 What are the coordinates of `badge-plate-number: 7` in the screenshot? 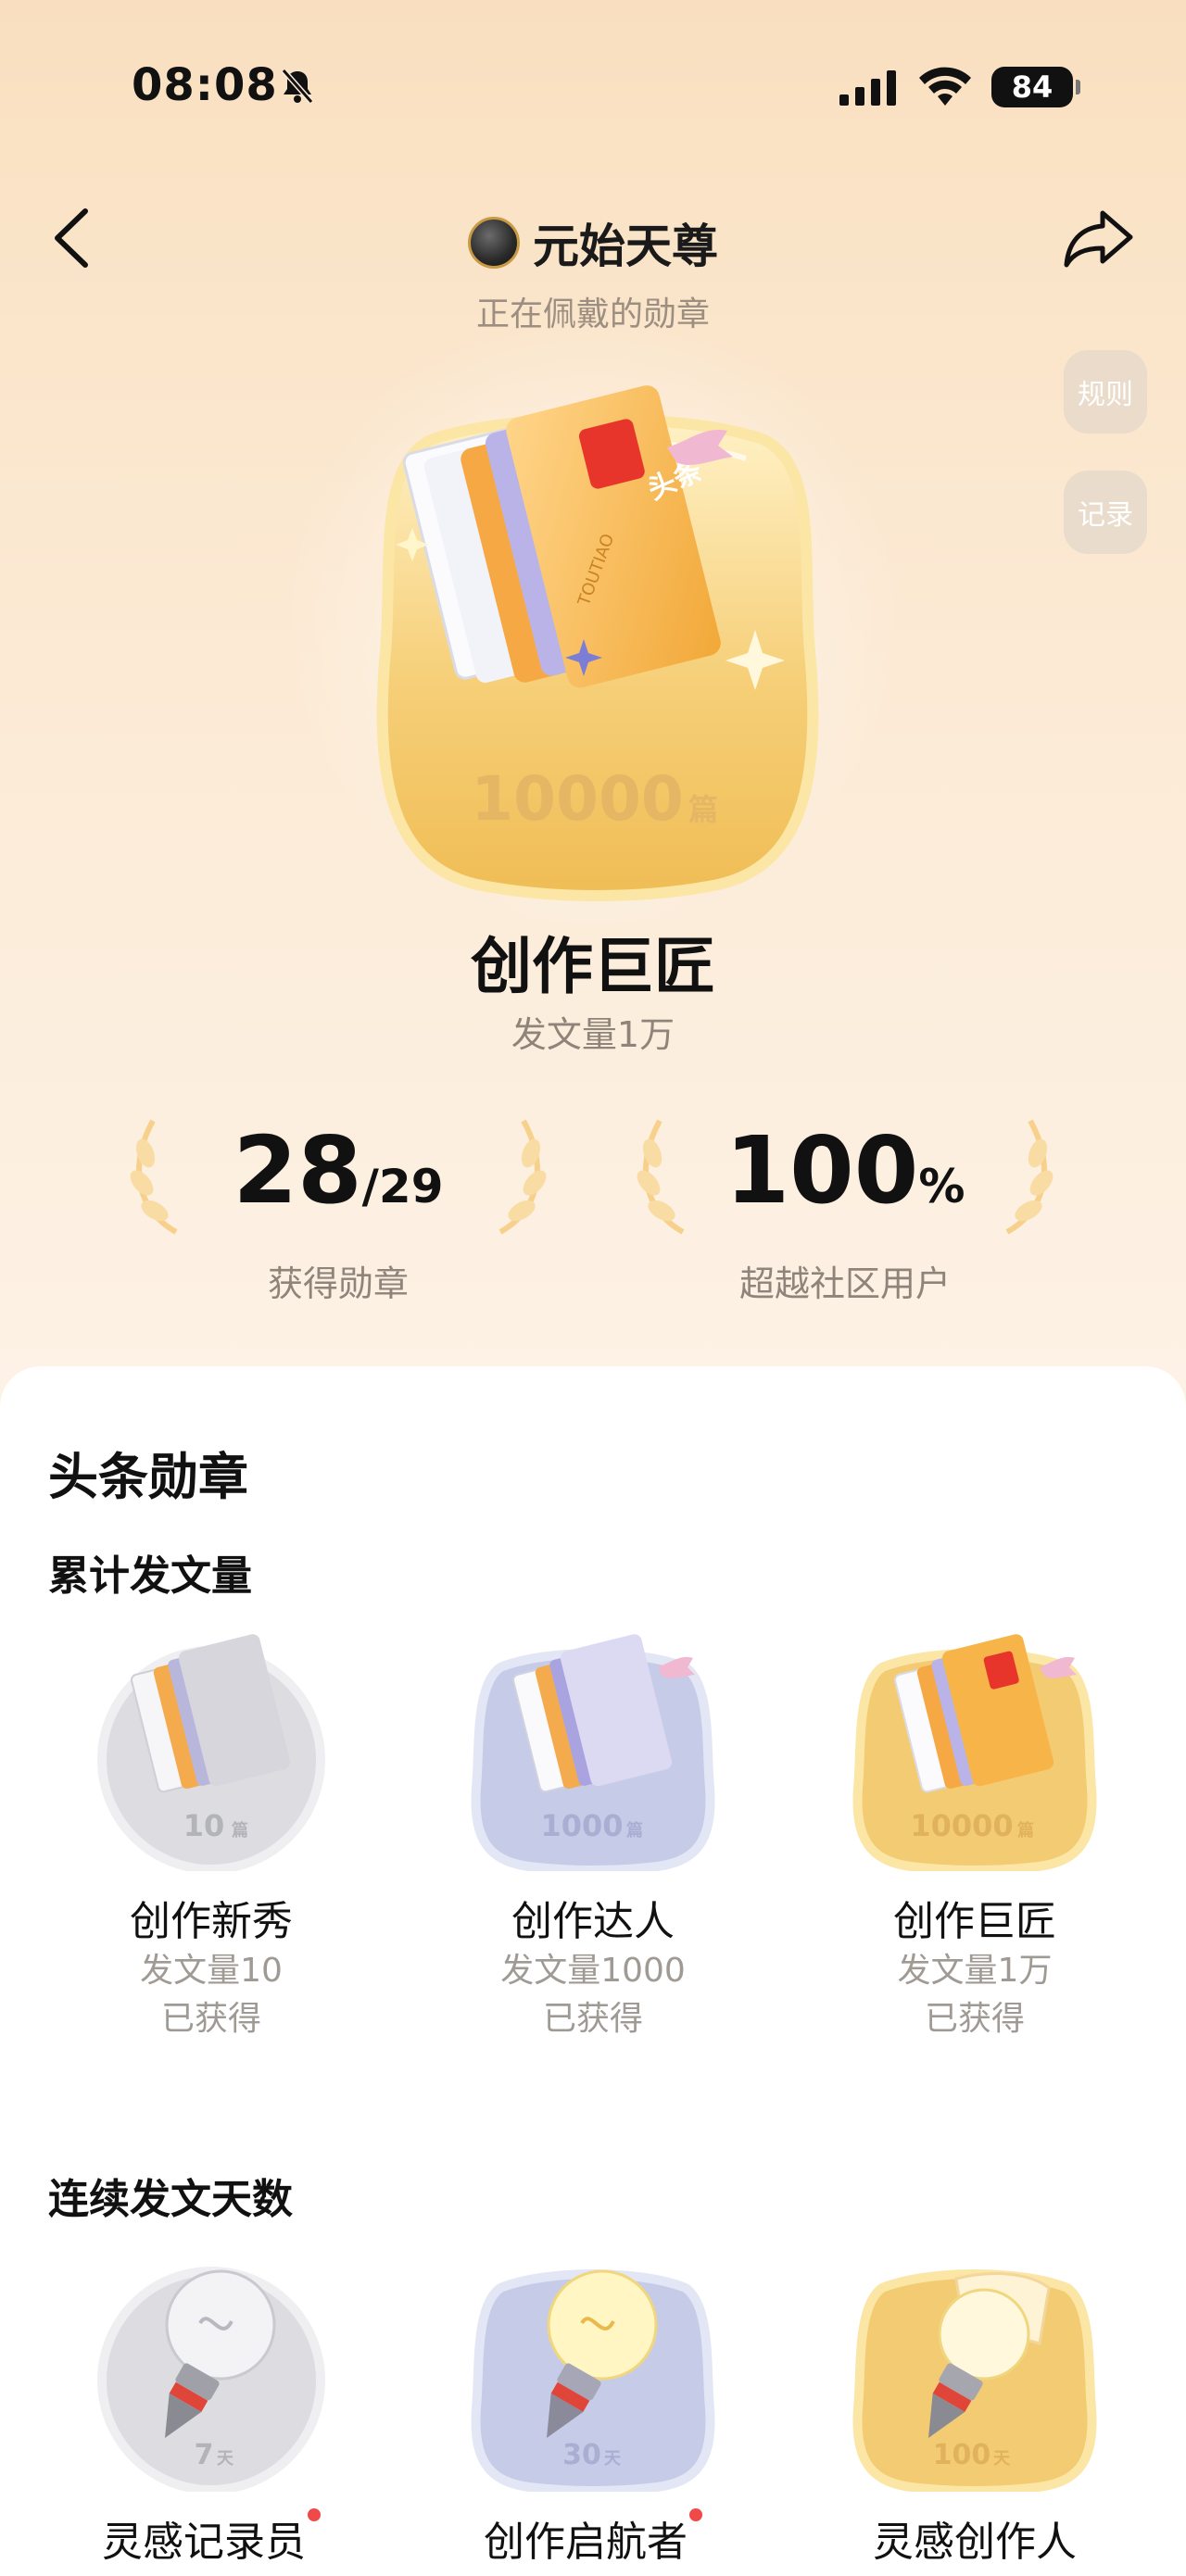 It's located at (204, 2455).